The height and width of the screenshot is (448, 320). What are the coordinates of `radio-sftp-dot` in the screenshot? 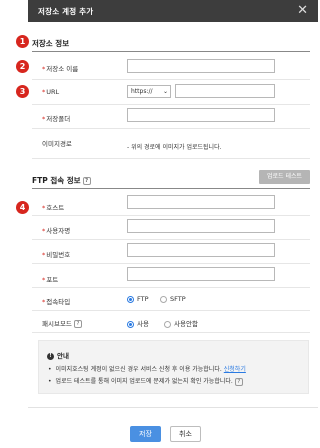 It's located at (163, 299).